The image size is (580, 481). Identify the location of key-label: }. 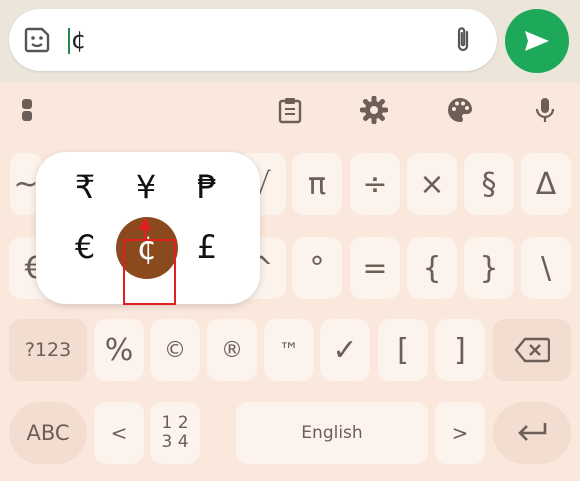
(489, 268).